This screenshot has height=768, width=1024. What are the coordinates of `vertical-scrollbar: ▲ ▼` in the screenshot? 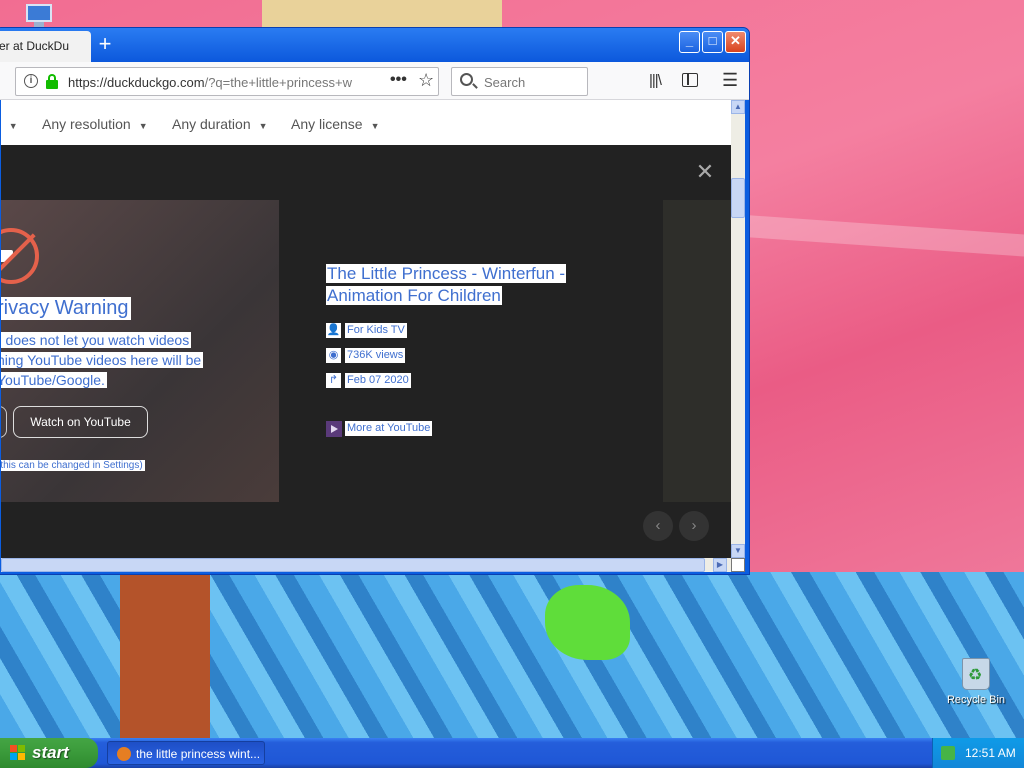 It's located at (738, 329).